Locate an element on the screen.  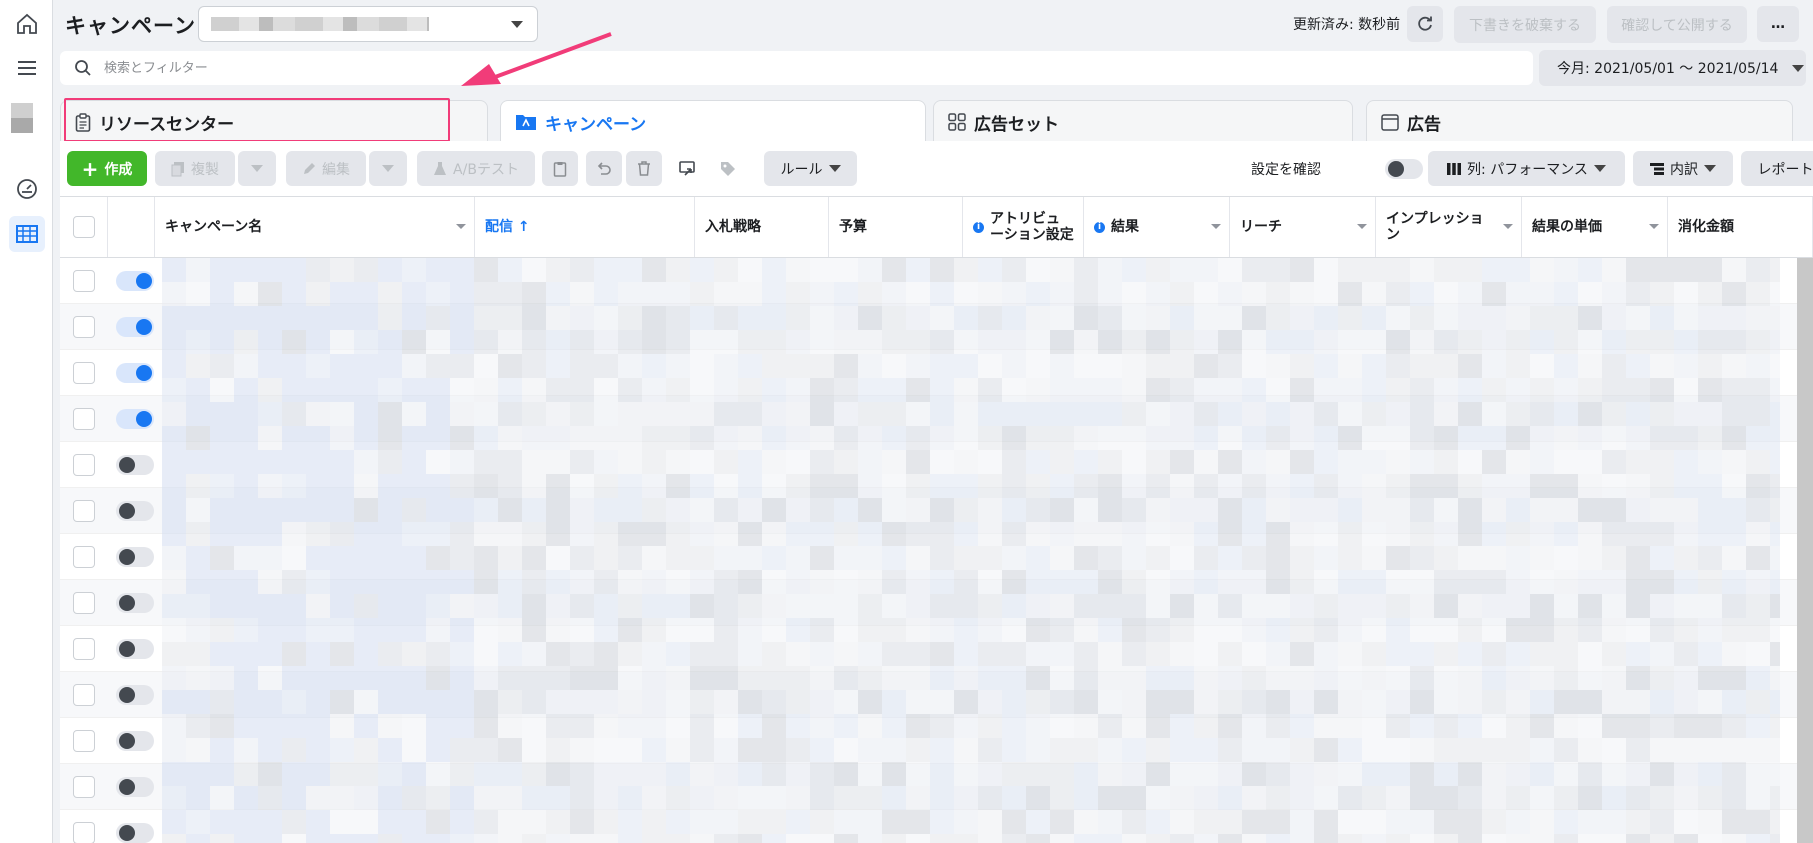
create-button: + 作成 is located at coordinates (107, 168).